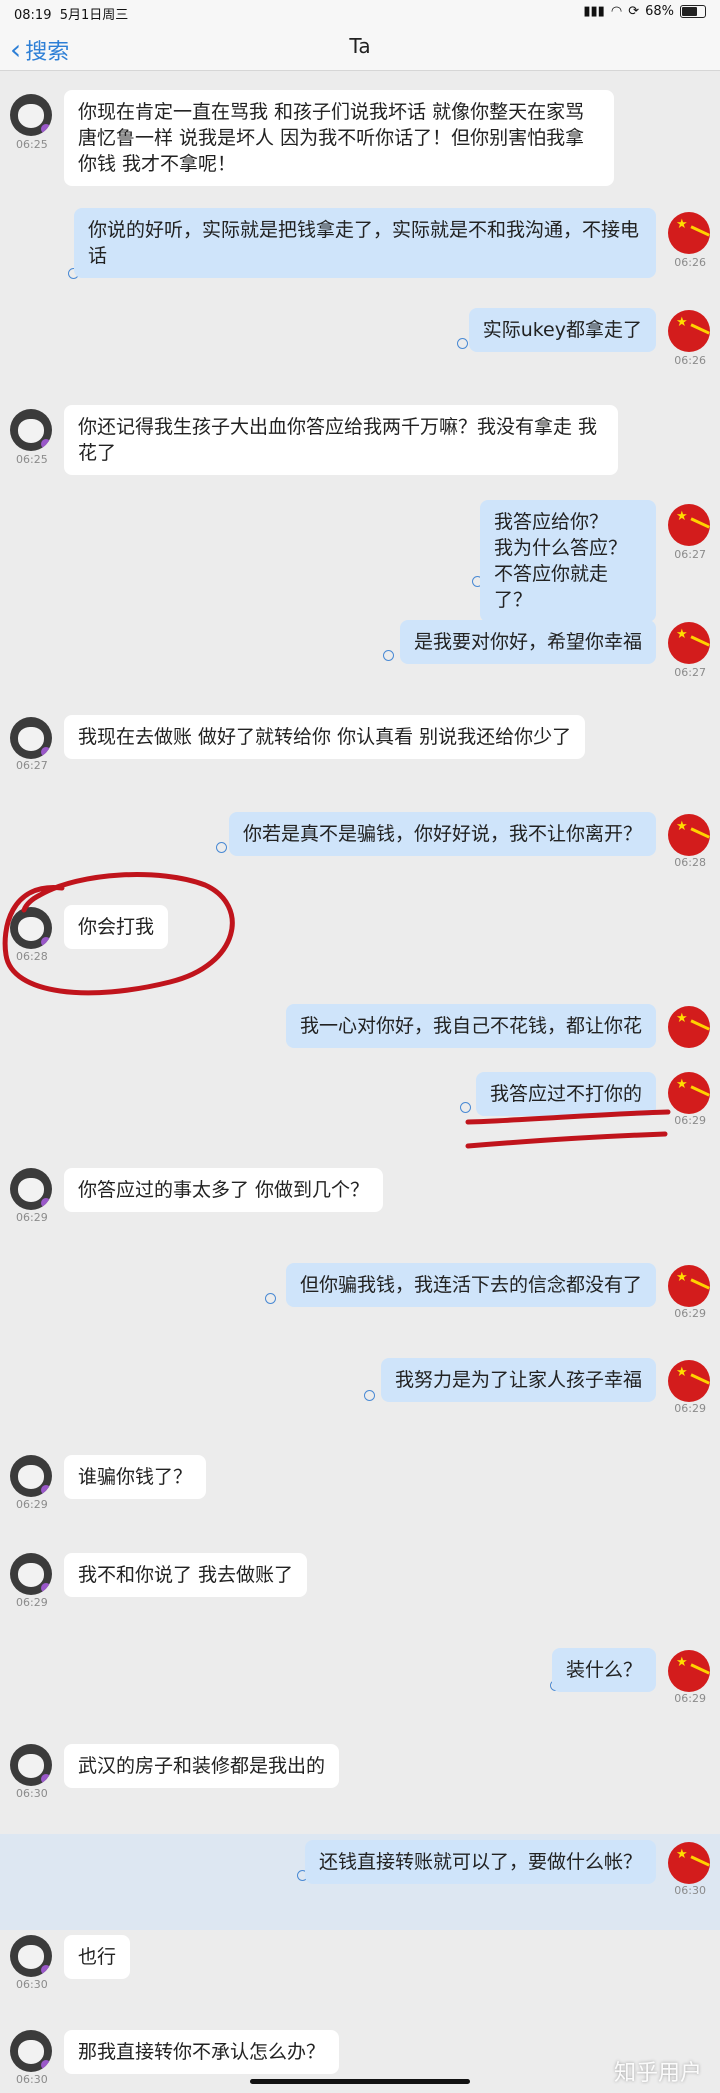 The height and width of the screenshot is (2093, 720). I want to click on outgoing-message-bubble: 你若是真不是骗钱，你好好说，我不让你离开？, so click(442, 834).